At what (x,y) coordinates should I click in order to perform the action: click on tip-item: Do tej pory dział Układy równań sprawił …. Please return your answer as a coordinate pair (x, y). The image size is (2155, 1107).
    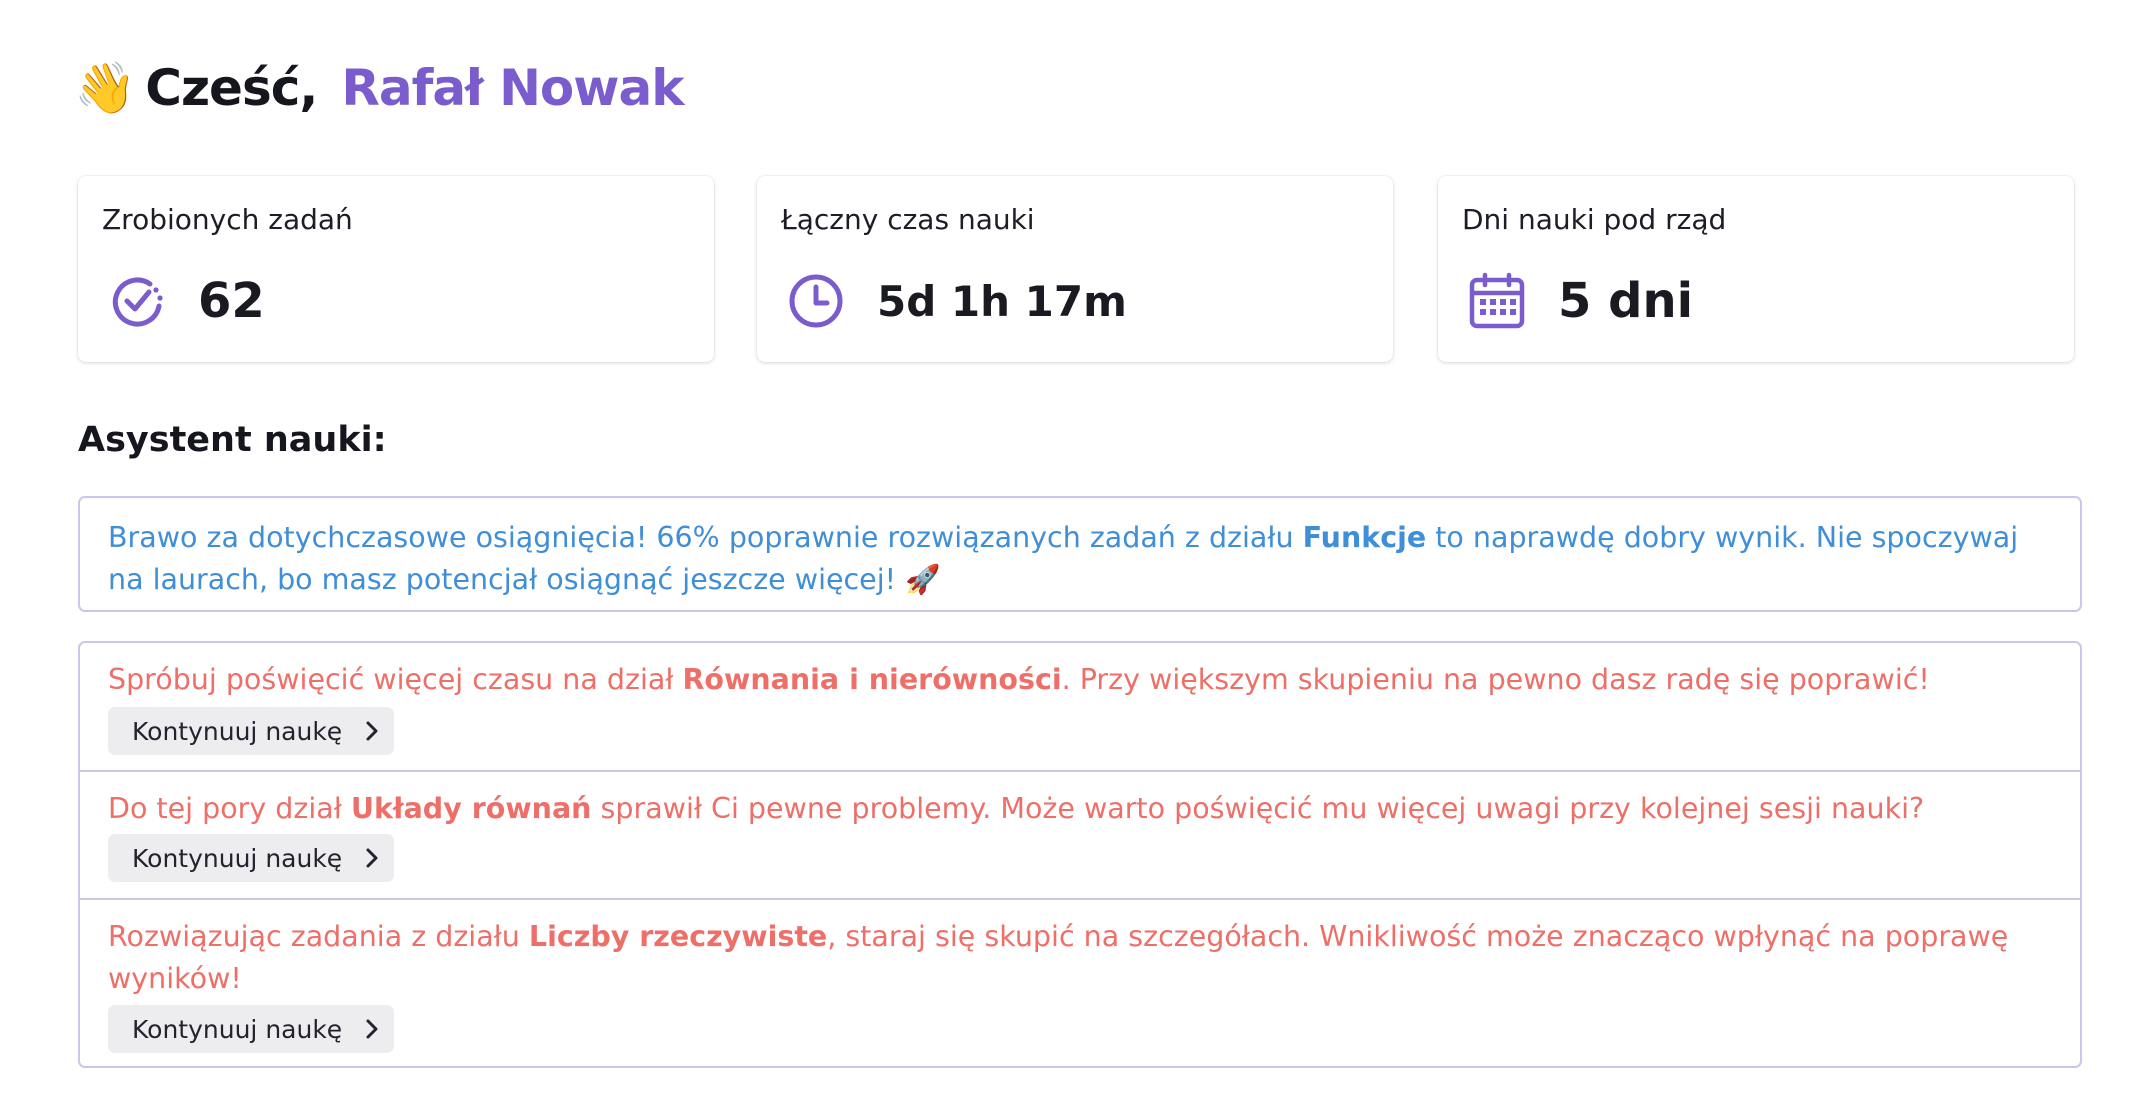
    Looking at the image, I should click on (1080, 834).